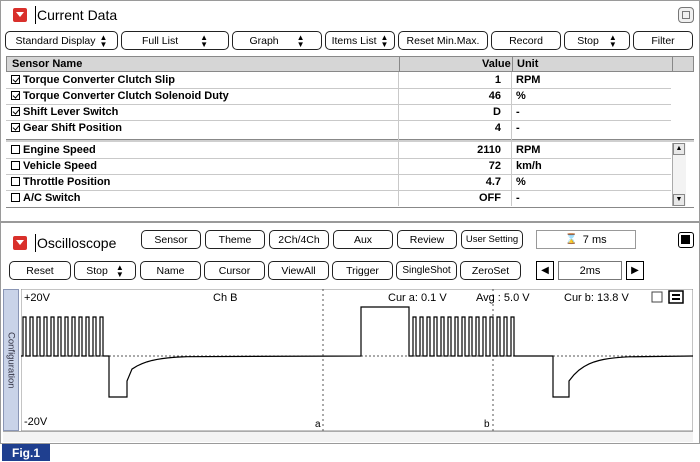  I want to click on sensor-name: Gear Shift Position, so click(73, 128).